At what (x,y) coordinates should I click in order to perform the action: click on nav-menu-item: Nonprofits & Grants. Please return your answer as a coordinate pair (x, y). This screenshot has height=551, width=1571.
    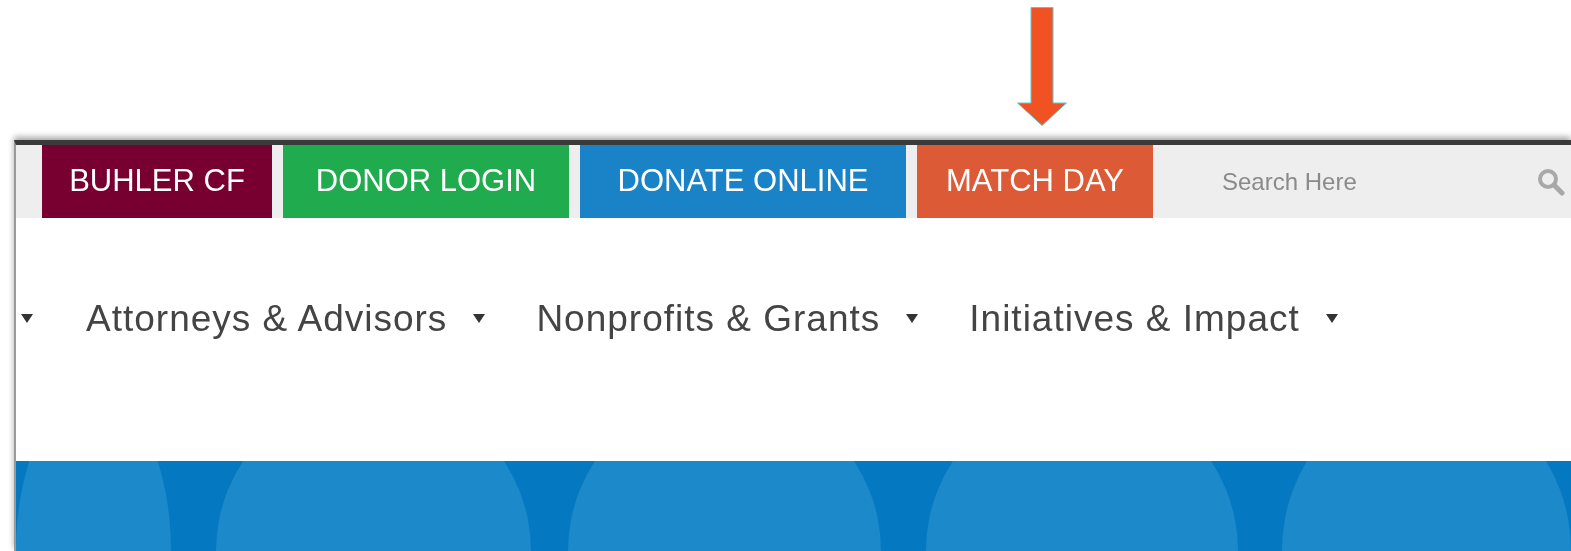
    Looking at the image, I should click on (727, 318).